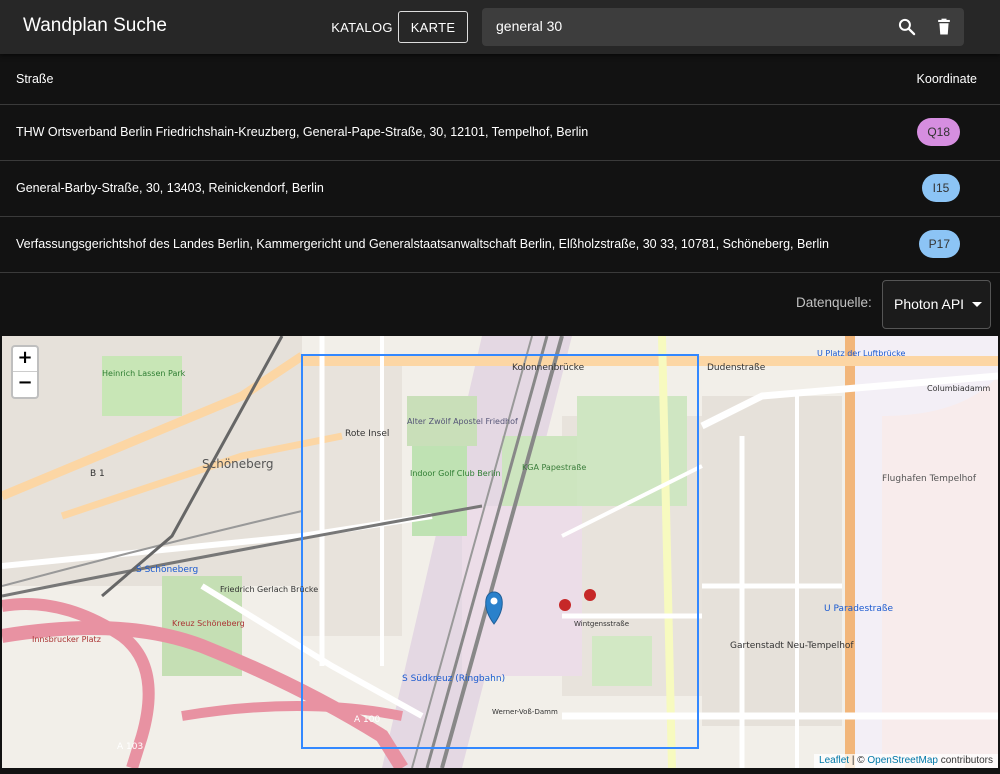 The width and height of the screenshot is (1000, 774). Describe the element at coordinates (95, 25) in the screenshot. I see `app-title: Wandplan Suche` at that location.